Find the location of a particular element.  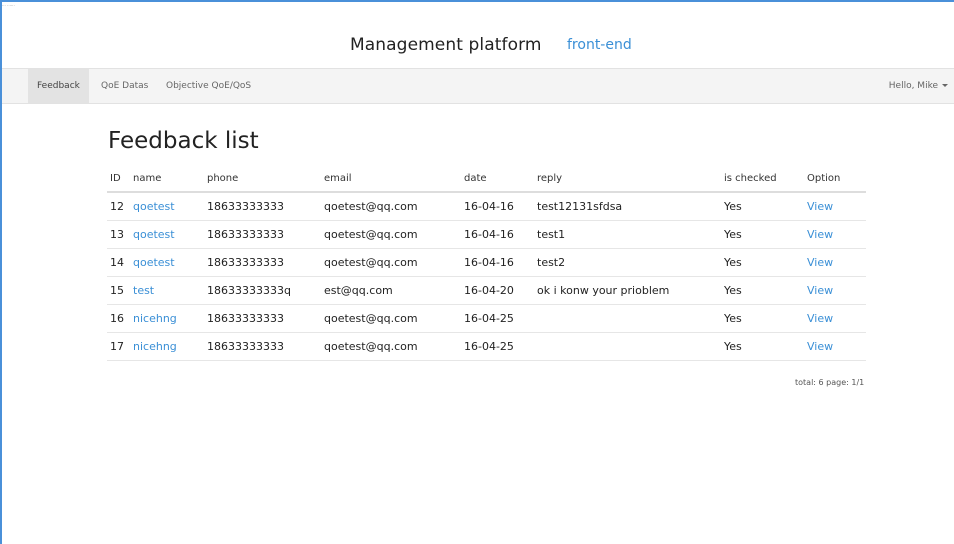

brand-title: Management platform is located at coordinates (446, 45).